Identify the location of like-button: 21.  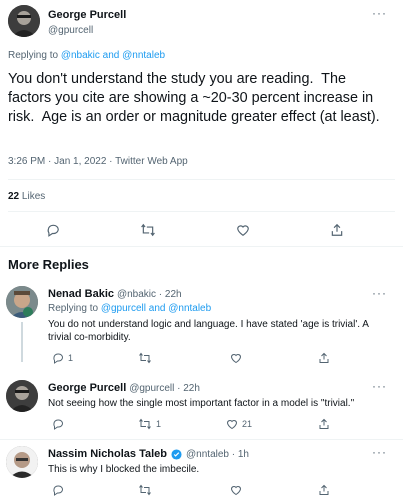
(239, 424).